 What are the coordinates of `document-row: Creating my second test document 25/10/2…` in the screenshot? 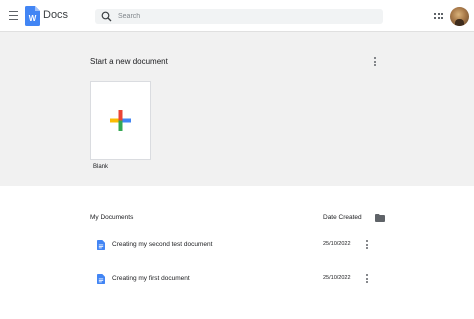 It's located at (235, 246).